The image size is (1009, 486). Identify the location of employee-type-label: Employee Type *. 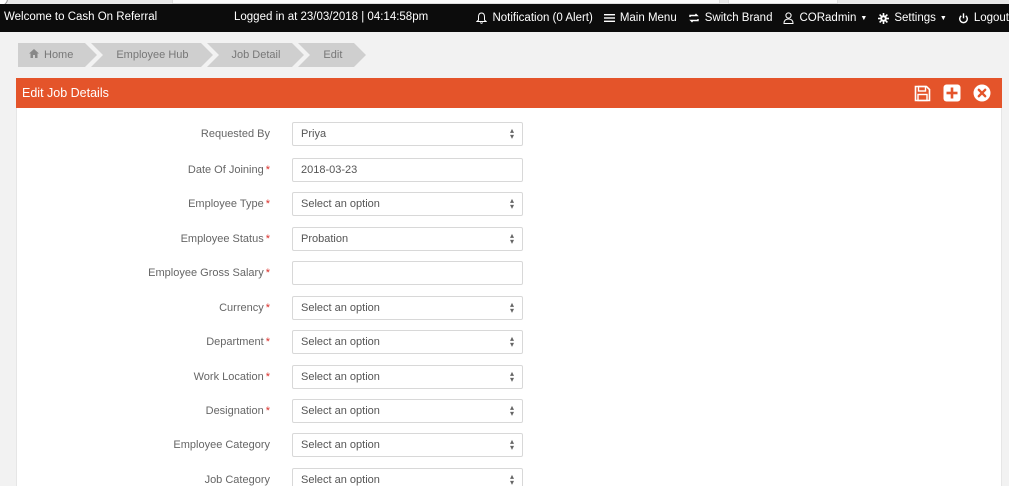
(229, 204).